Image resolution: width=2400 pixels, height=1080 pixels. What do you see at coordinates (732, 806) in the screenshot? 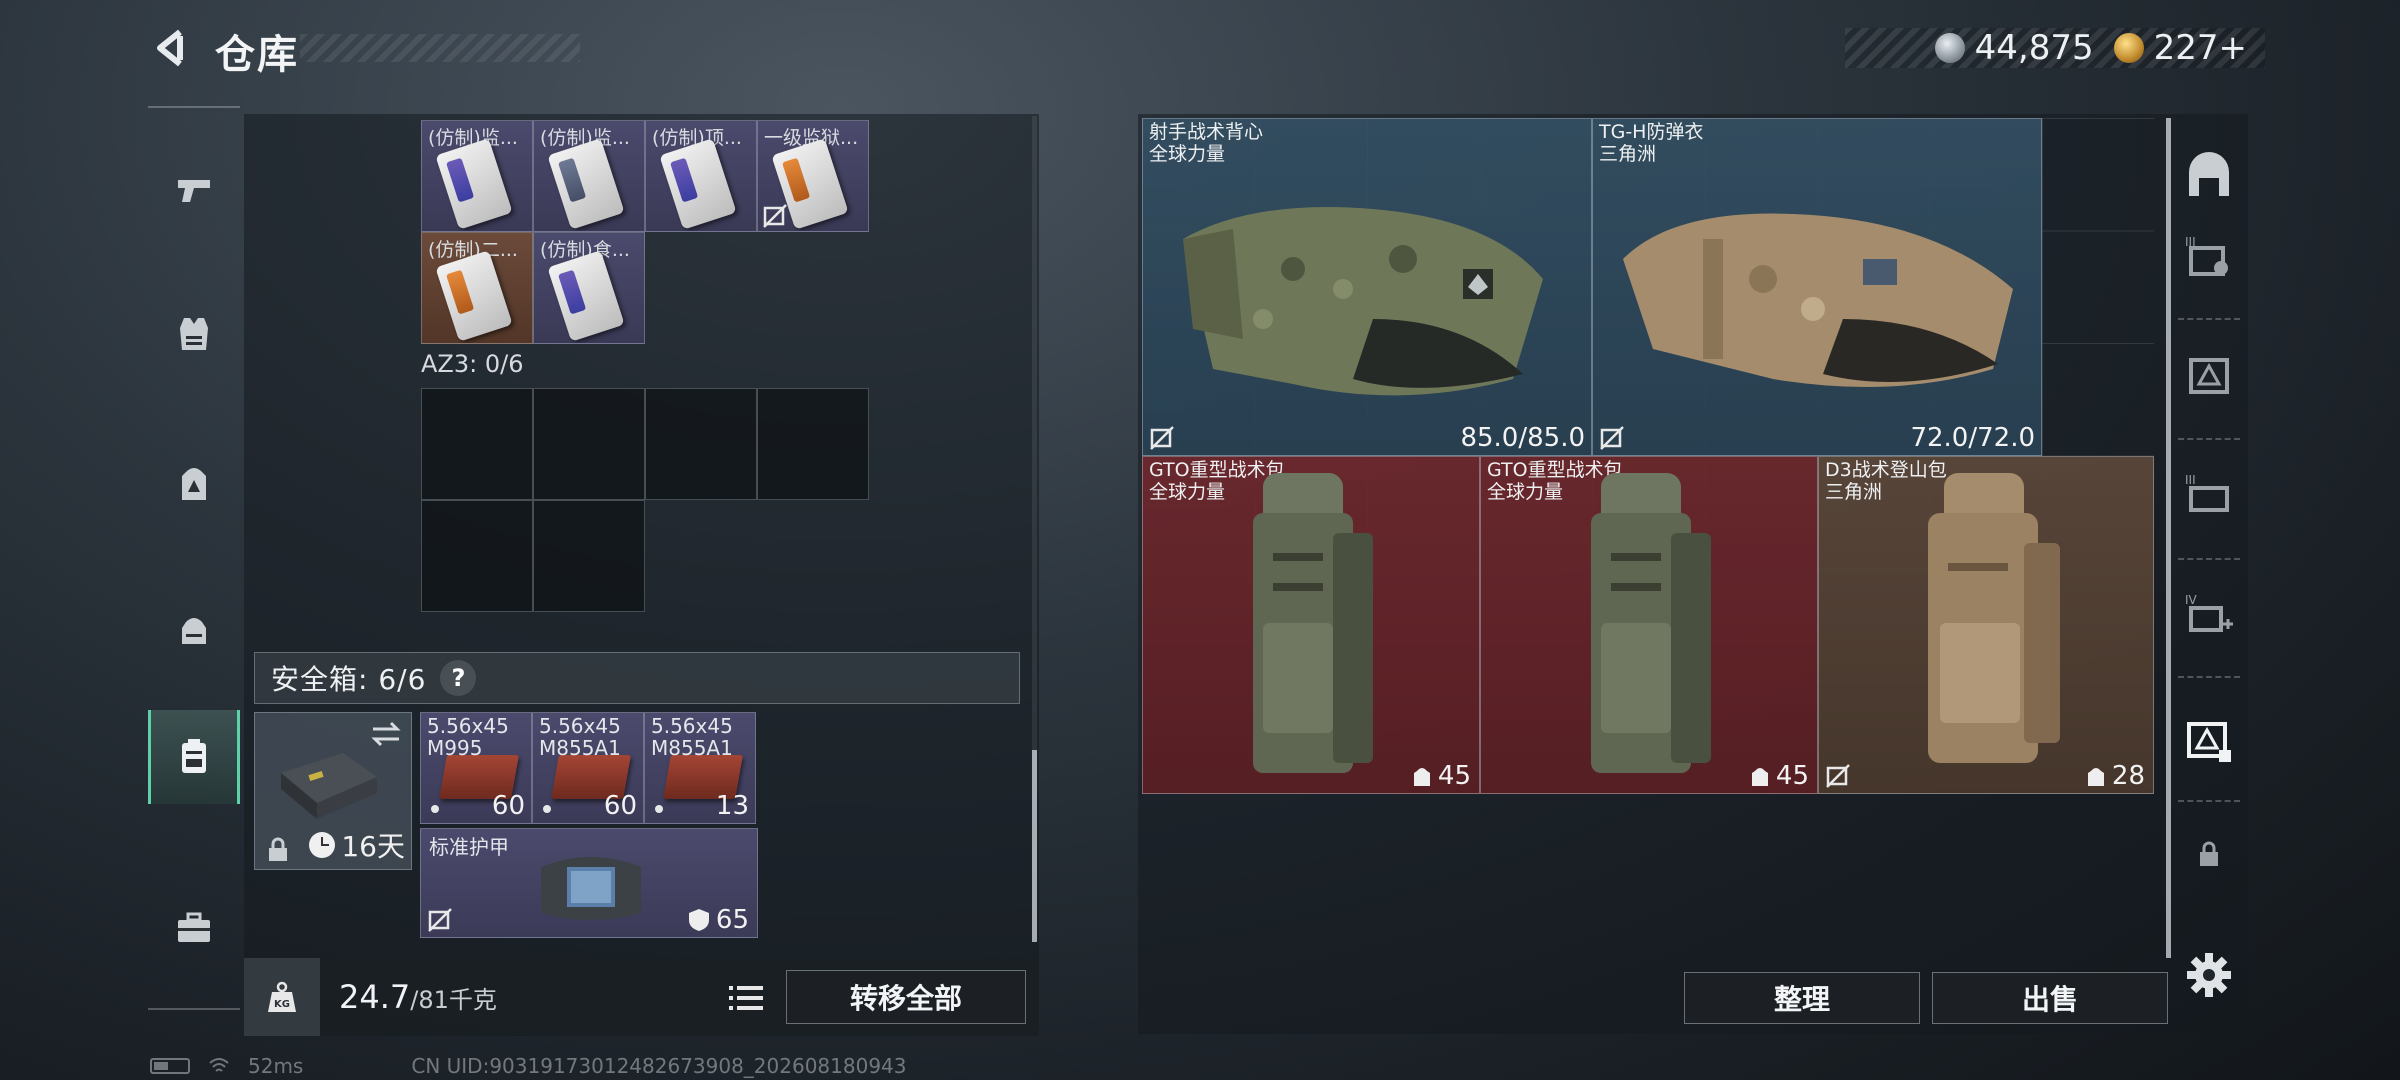
I see `ammo-count: 13` at bounding box center [732, 806].